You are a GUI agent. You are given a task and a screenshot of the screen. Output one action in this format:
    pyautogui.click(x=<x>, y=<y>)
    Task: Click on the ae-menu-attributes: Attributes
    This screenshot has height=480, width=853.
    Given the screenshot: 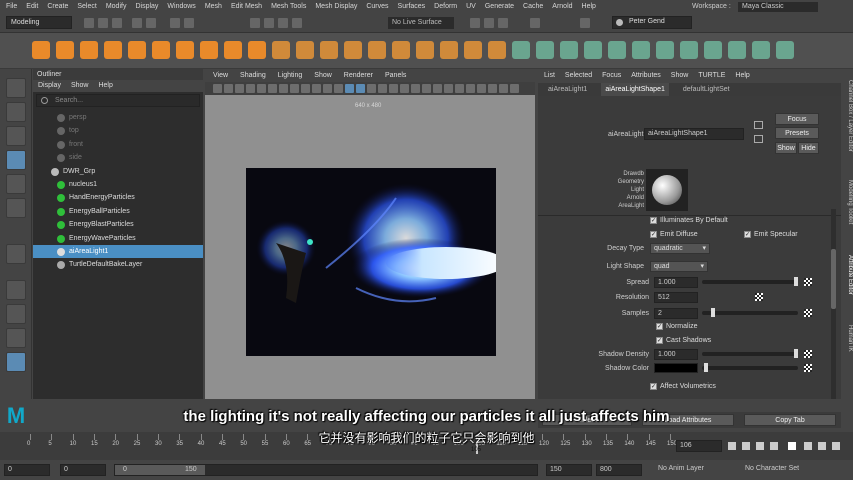 What is the action you would take?
    pyautogui.click(x=646, y=76)
    